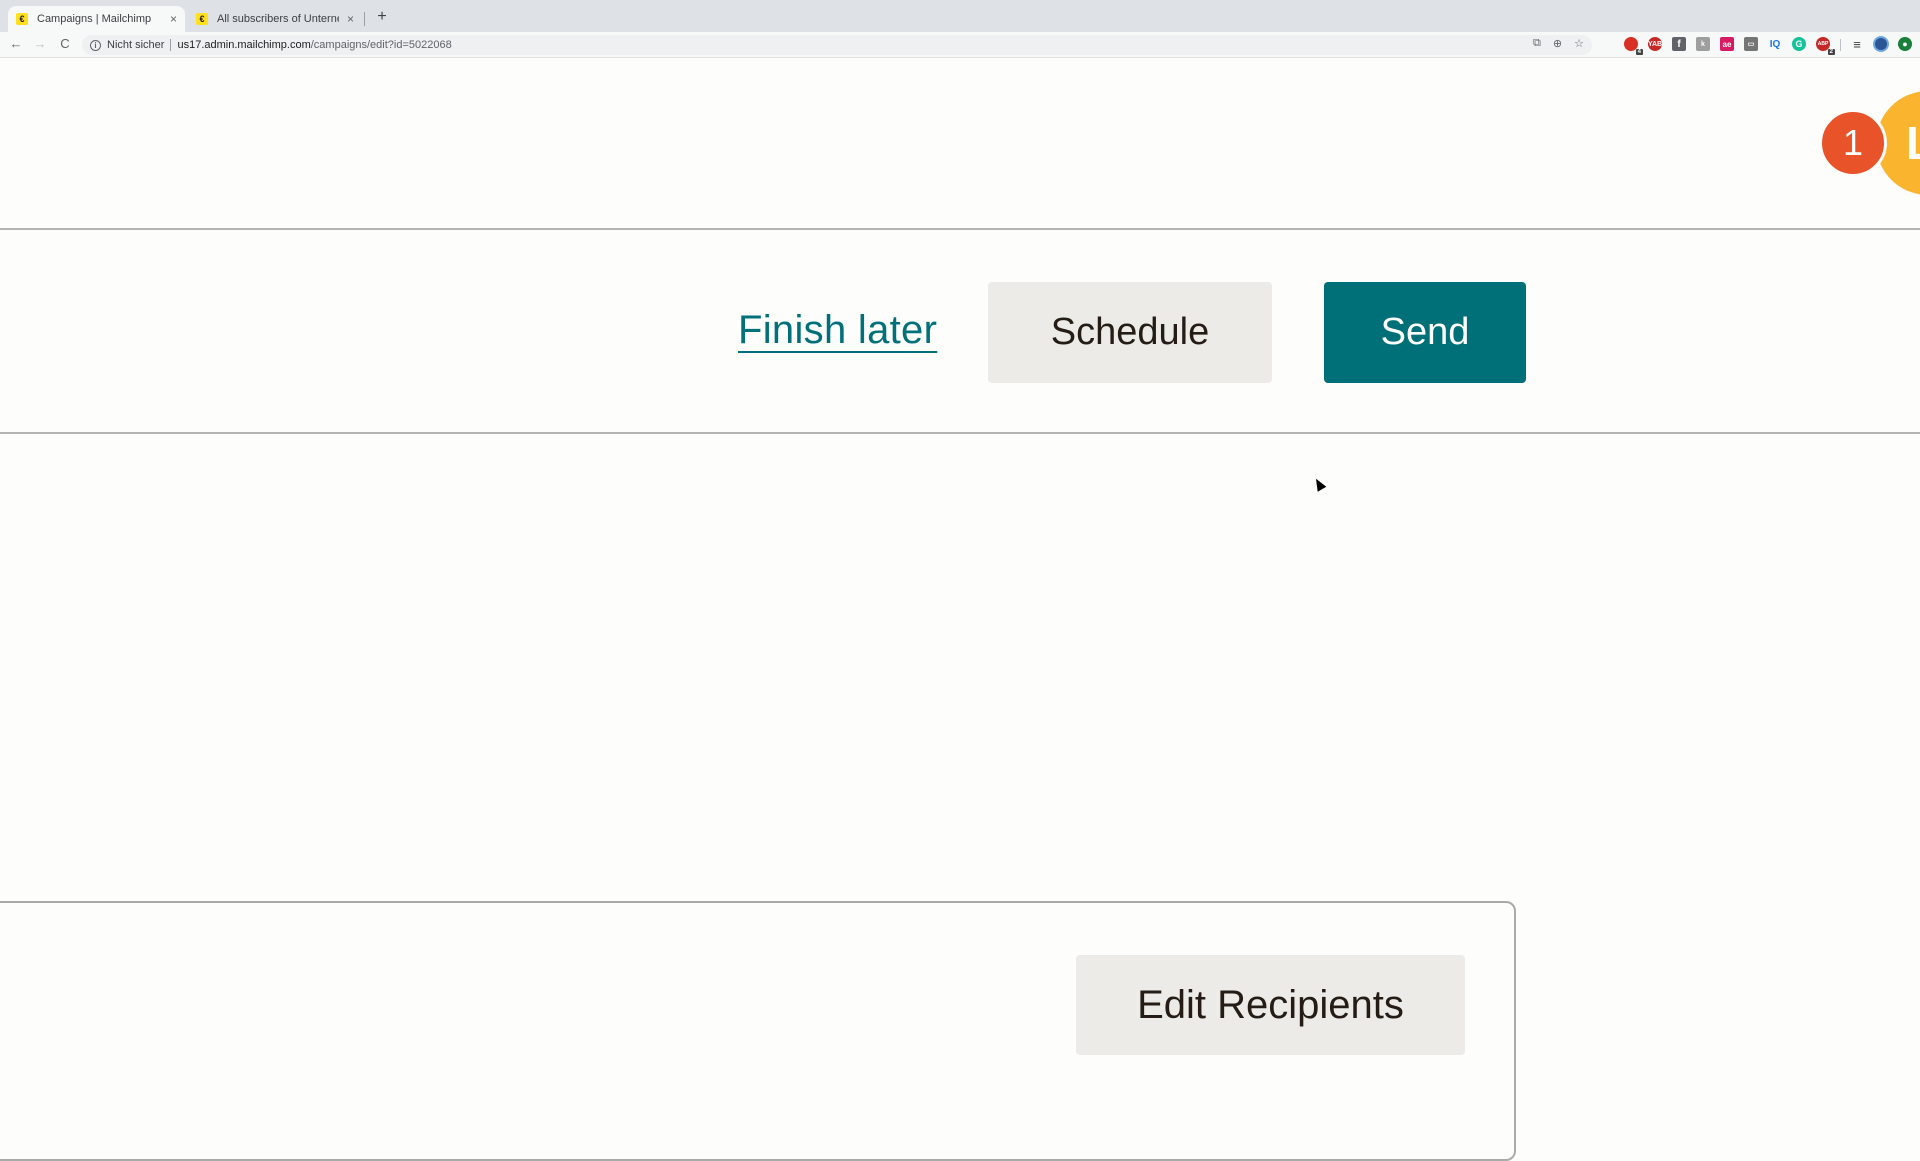  What do you see at coordinates (381, 45) in the screenshot?
I see `url-path: /campaigns/edit?id=5022068` at bounding box center [381, 45].